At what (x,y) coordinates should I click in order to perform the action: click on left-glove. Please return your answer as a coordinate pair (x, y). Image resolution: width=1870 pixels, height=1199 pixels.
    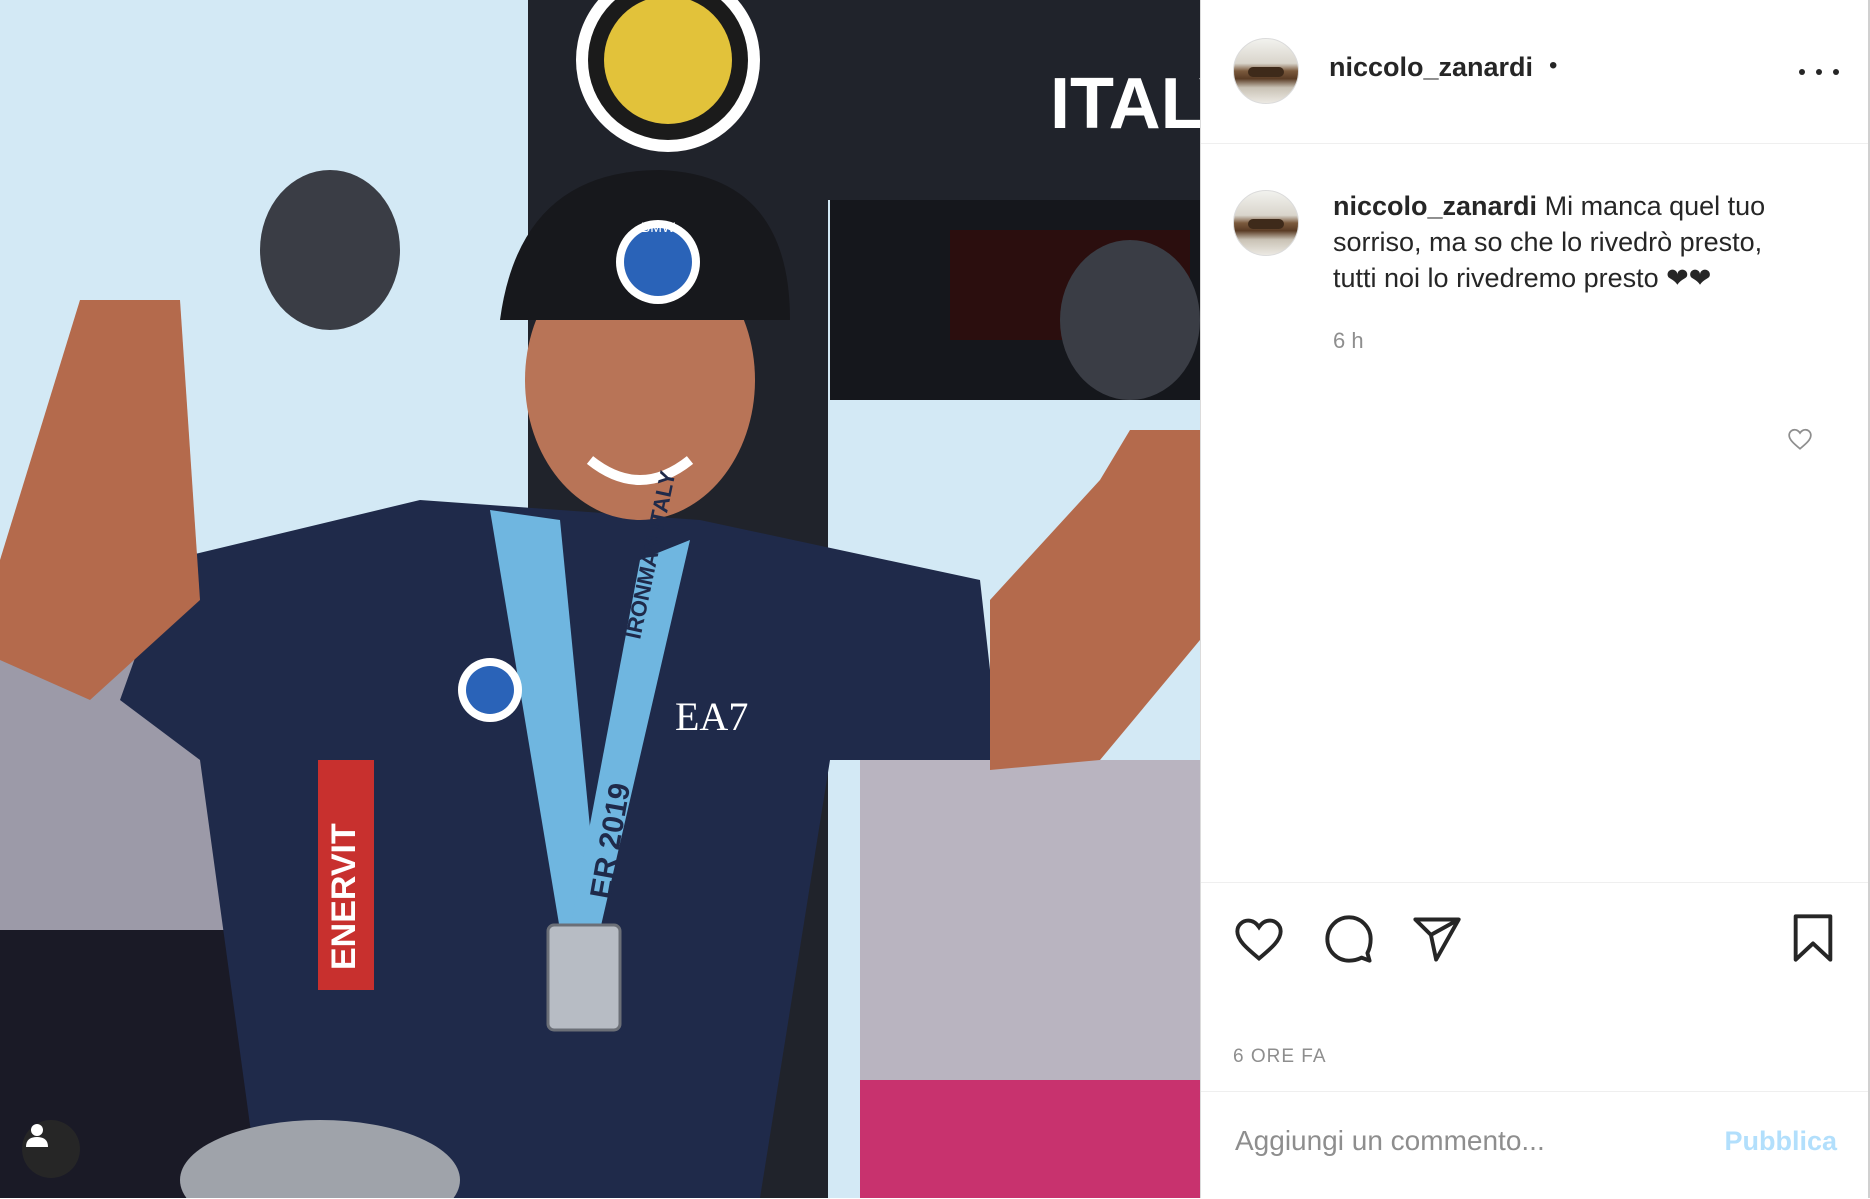
    Looking at the image, I should click on (330, 250).